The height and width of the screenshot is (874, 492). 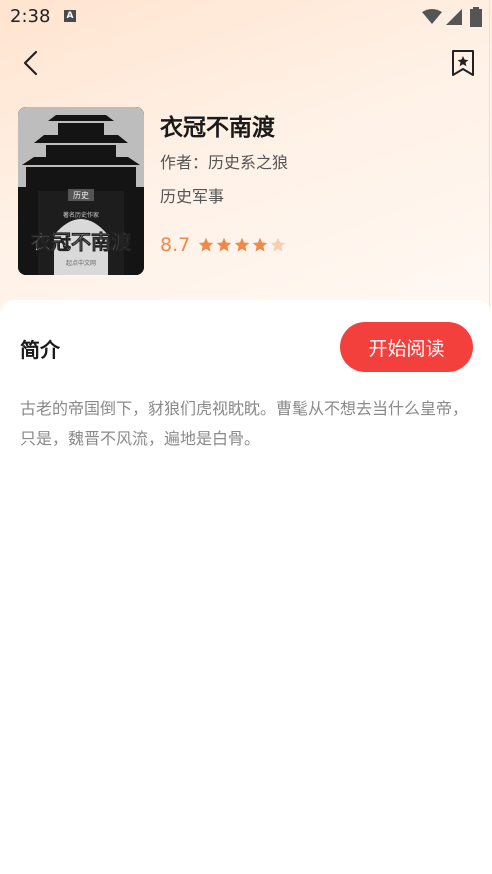 What do you see at coordinates (217, 128) in the screenshot?
I see `book-title: 衣冠不南渡` at bounding box center [217, 128].